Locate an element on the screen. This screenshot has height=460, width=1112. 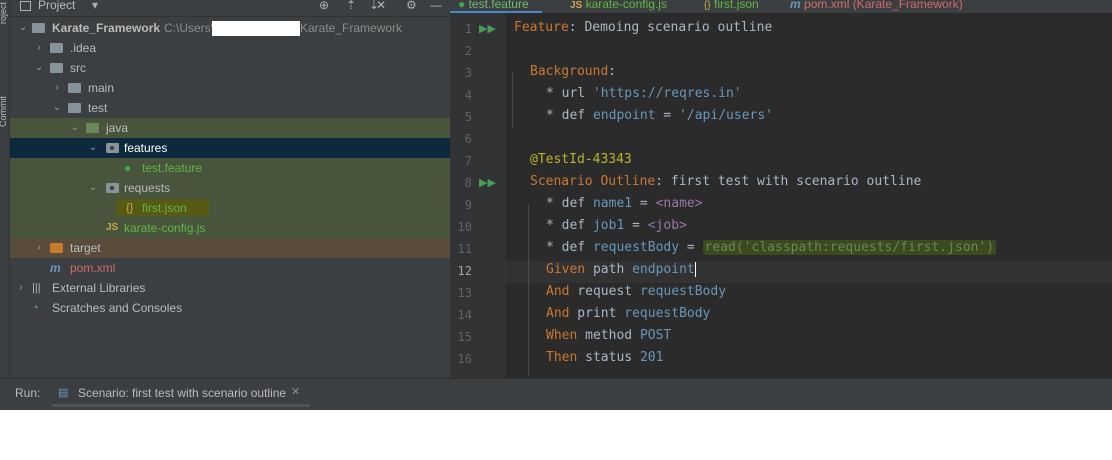
maven-file-icon: m is located at coordinates (795, 5).